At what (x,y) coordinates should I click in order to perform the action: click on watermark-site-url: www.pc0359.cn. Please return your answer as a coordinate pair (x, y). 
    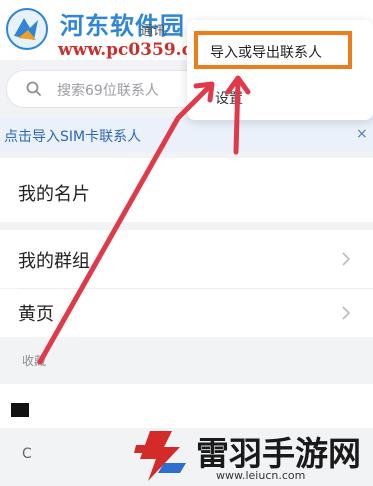
    Looking at the image, I should click on (131, 50).